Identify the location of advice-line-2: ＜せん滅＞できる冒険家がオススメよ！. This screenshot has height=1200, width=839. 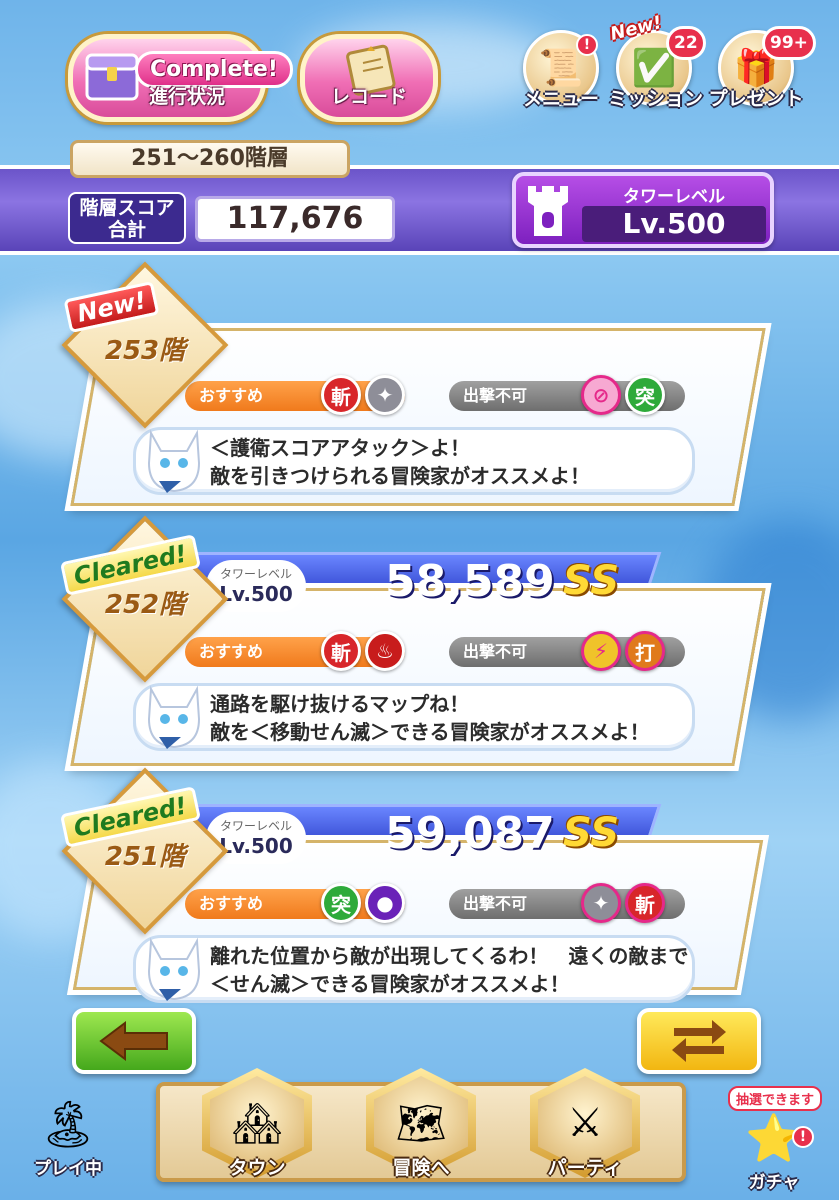
(390, 984).